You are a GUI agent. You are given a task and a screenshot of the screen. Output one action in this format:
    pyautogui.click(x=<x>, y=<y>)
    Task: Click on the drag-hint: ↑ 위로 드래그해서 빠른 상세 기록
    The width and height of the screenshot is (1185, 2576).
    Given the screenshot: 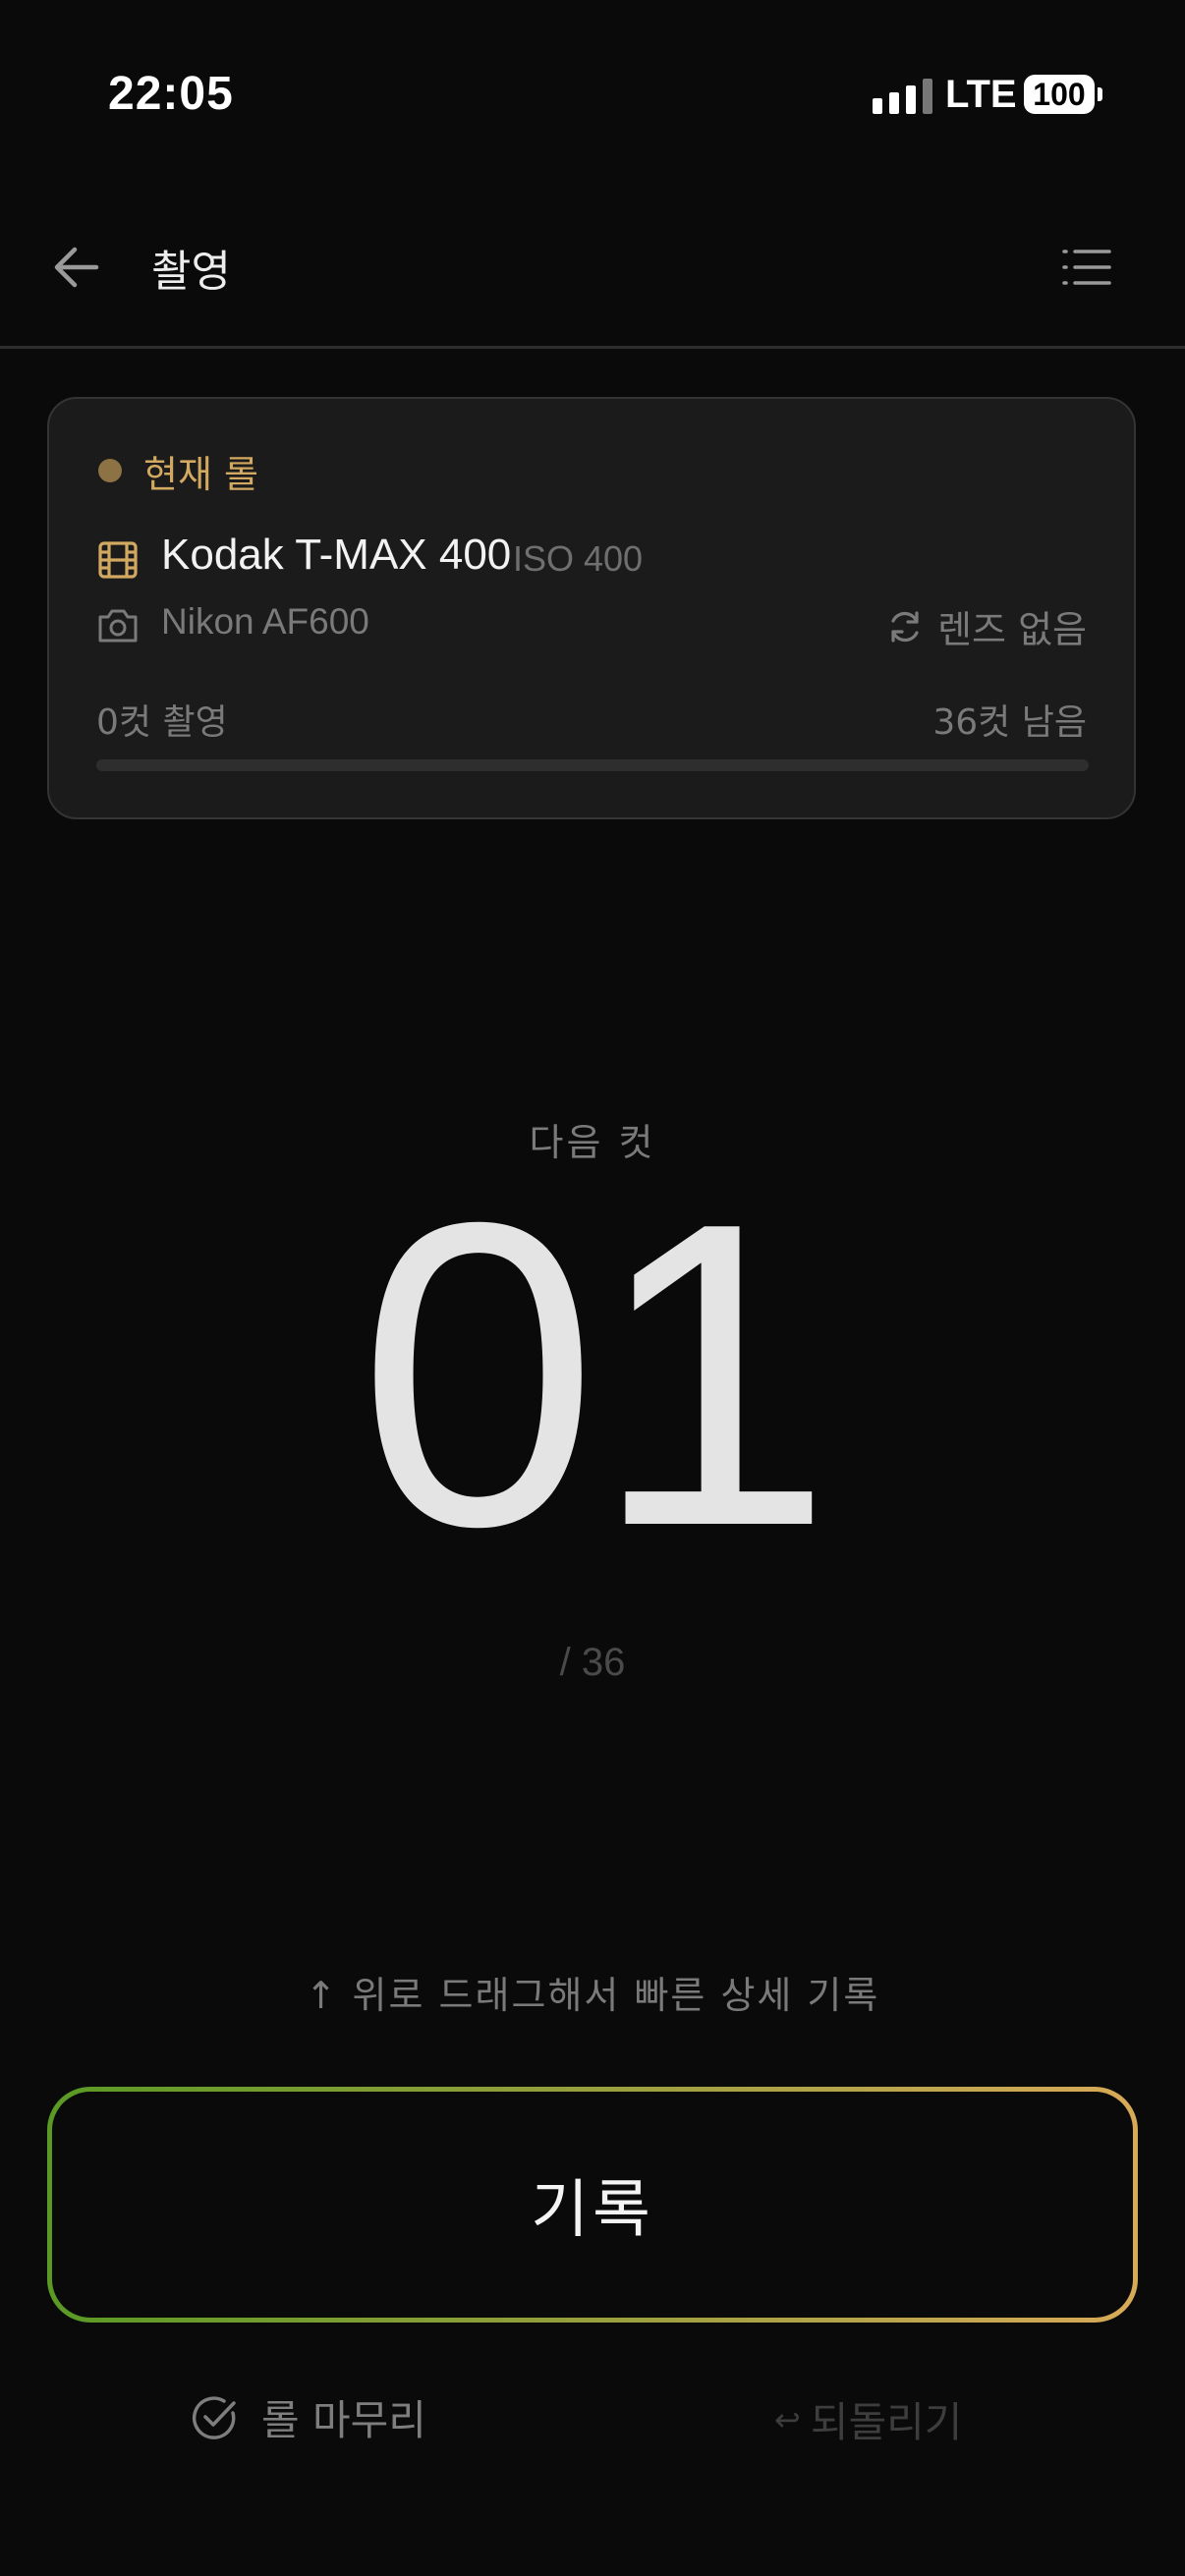 What is the action you would take?
    pyautogui.click(x=592, y=1995)
    